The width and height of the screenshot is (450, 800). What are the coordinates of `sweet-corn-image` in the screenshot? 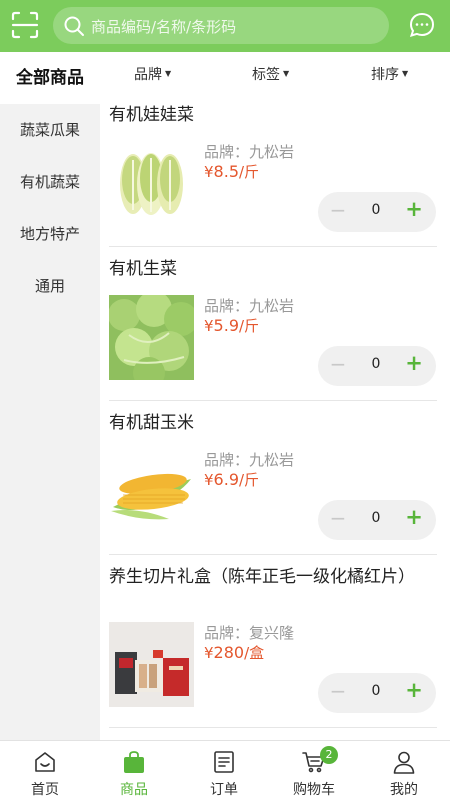 It's located at (151, 491).